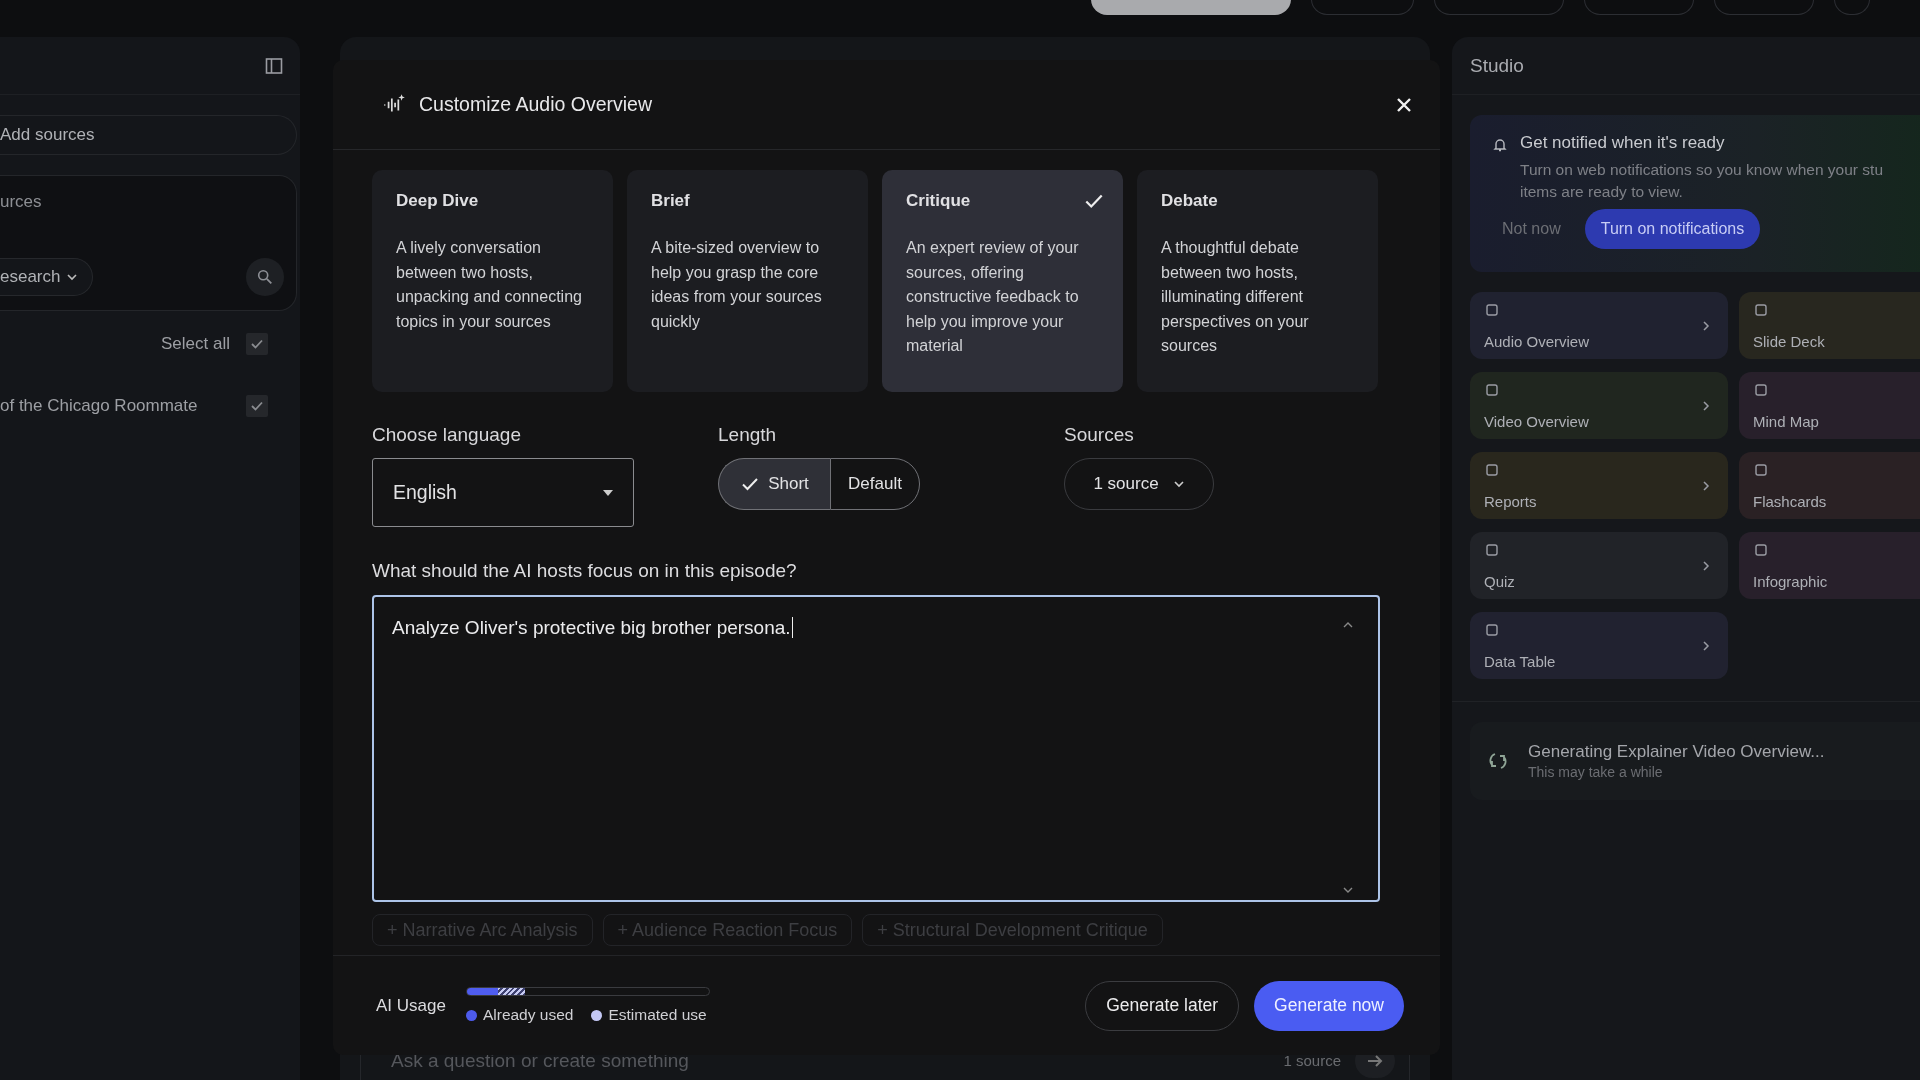 This screenshot has width=1920, height=1080. I want to click on panel-title: Studio, so click(1497, 65).